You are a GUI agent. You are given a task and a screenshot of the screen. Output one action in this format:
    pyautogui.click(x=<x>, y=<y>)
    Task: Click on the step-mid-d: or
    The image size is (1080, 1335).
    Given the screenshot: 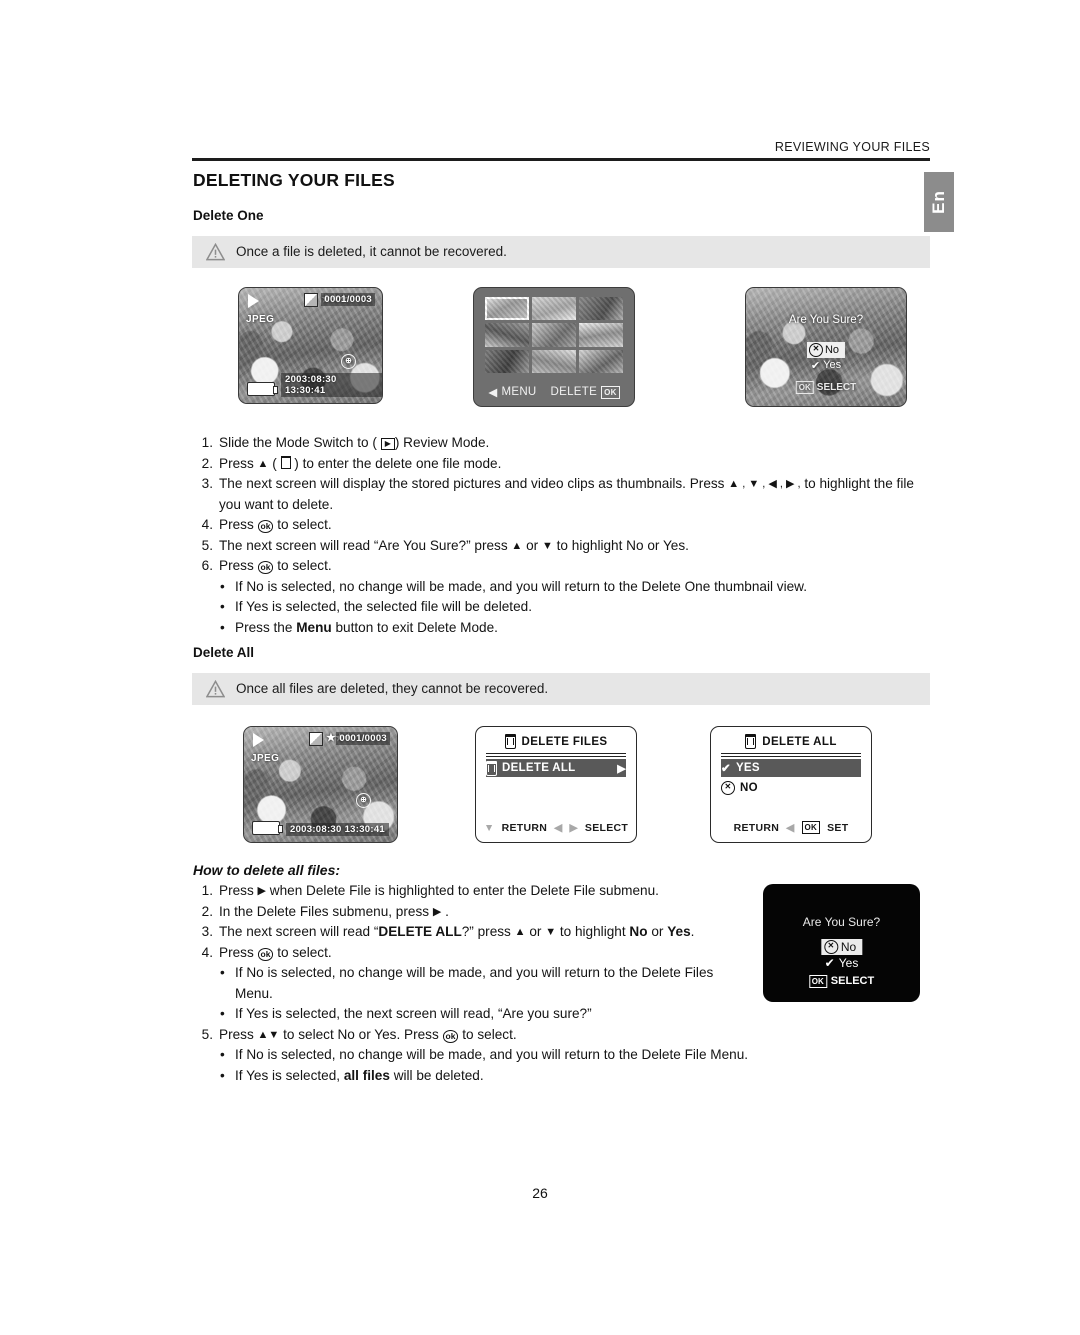 What is the action you would take?
    pyautogui.click(x=657, y=931)
    